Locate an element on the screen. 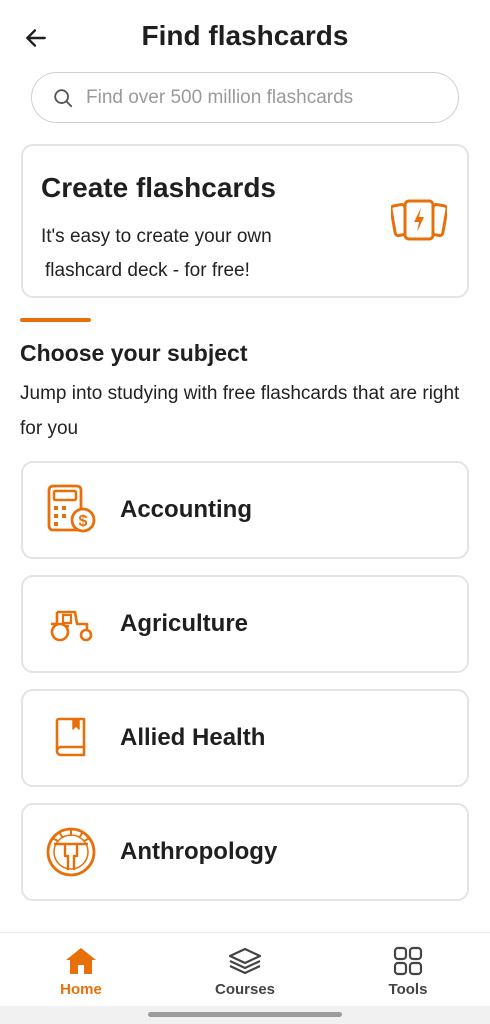 The width and height of the screenshot is (490, 1024). grid-icon is located at coordinates (408, 961).